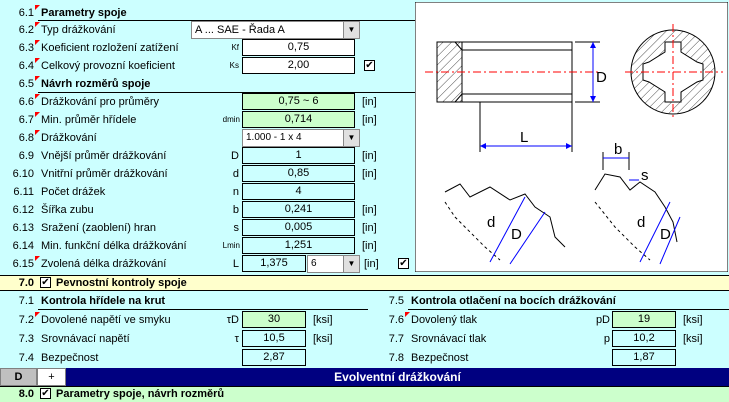 The height and width of the screenshot is (402, 729). What do you see at coordinates (26, 358) in the screenshot?
I see `row-number: 7.4` at bounding box center [26, 358].